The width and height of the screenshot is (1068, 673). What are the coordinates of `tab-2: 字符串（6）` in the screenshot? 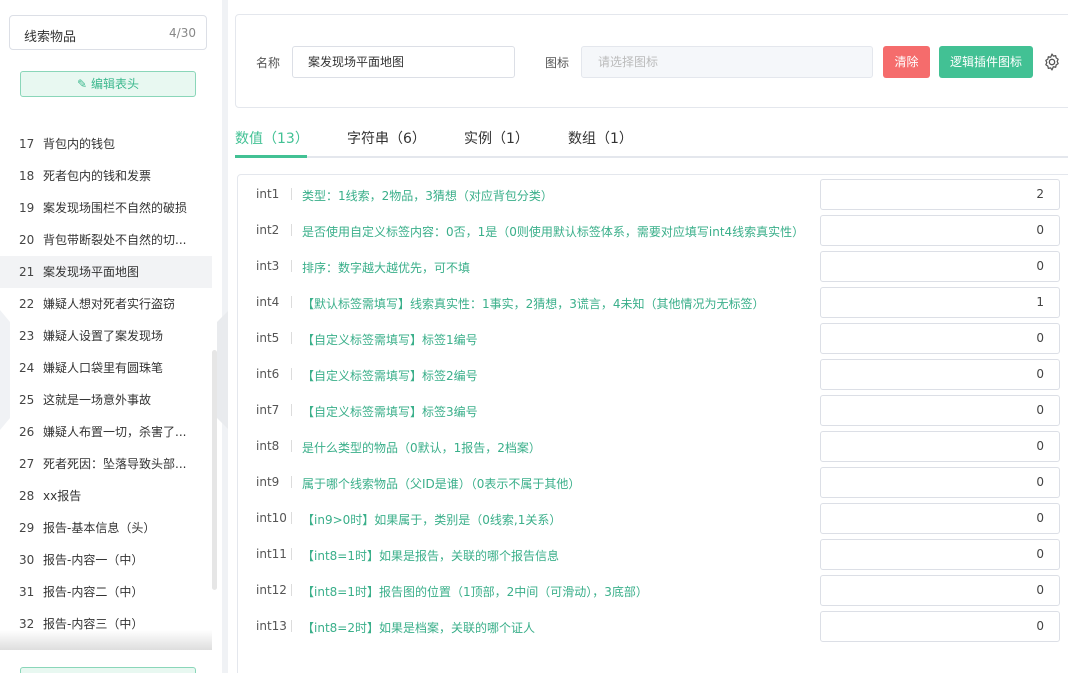 It's located at (386, 142).